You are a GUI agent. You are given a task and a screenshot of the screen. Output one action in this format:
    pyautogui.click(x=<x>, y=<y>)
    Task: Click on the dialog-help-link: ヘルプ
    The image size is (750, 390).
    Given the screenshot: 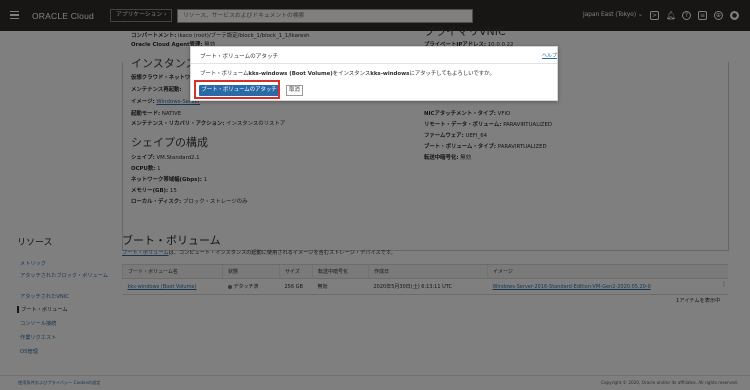 What is the action you would take?
    pyautogui.click(x=549, y=55)
    